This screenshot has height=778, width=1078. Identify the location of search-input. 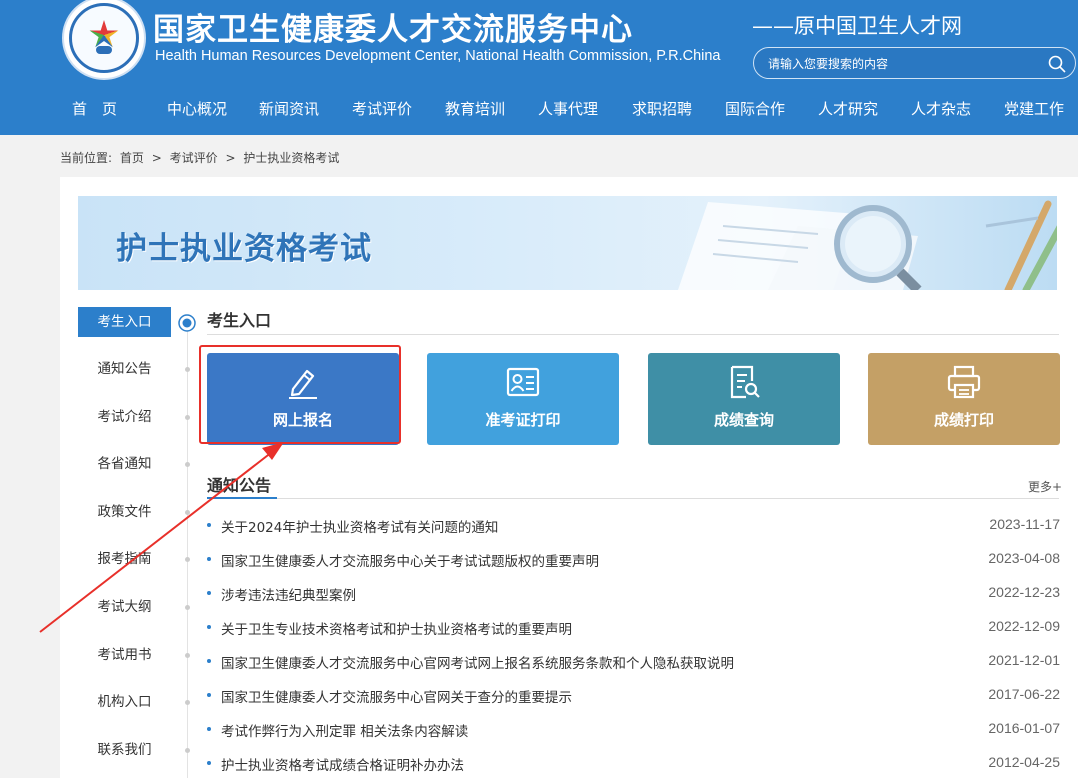
(903, 64).